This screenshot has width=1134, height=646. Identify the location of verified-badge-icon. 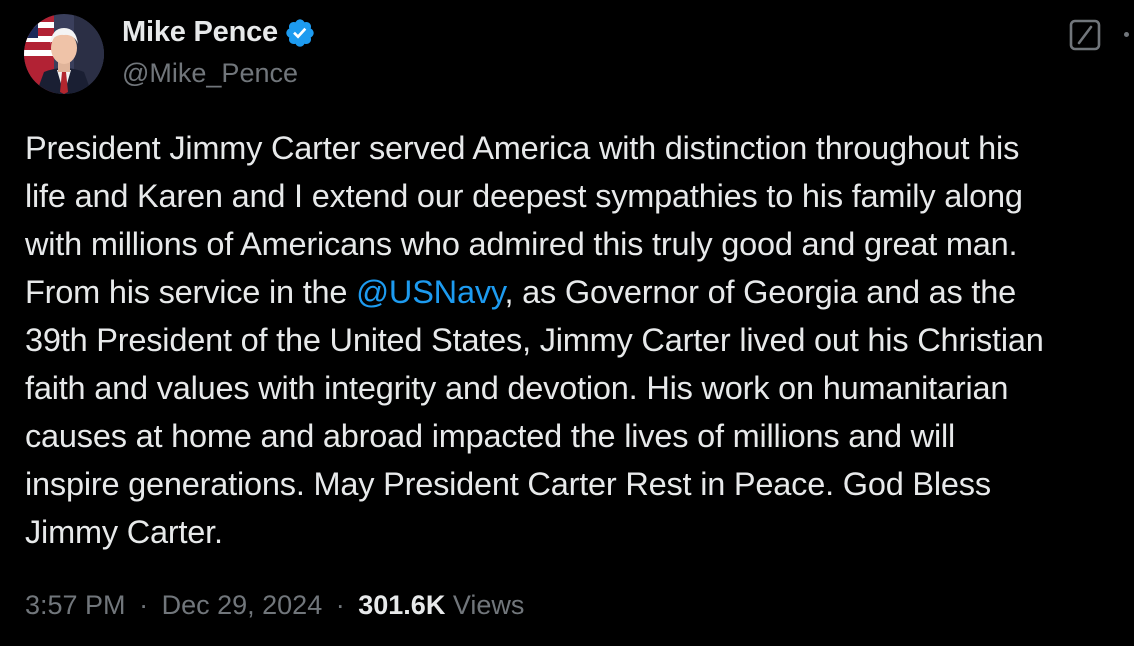
(300, 33).